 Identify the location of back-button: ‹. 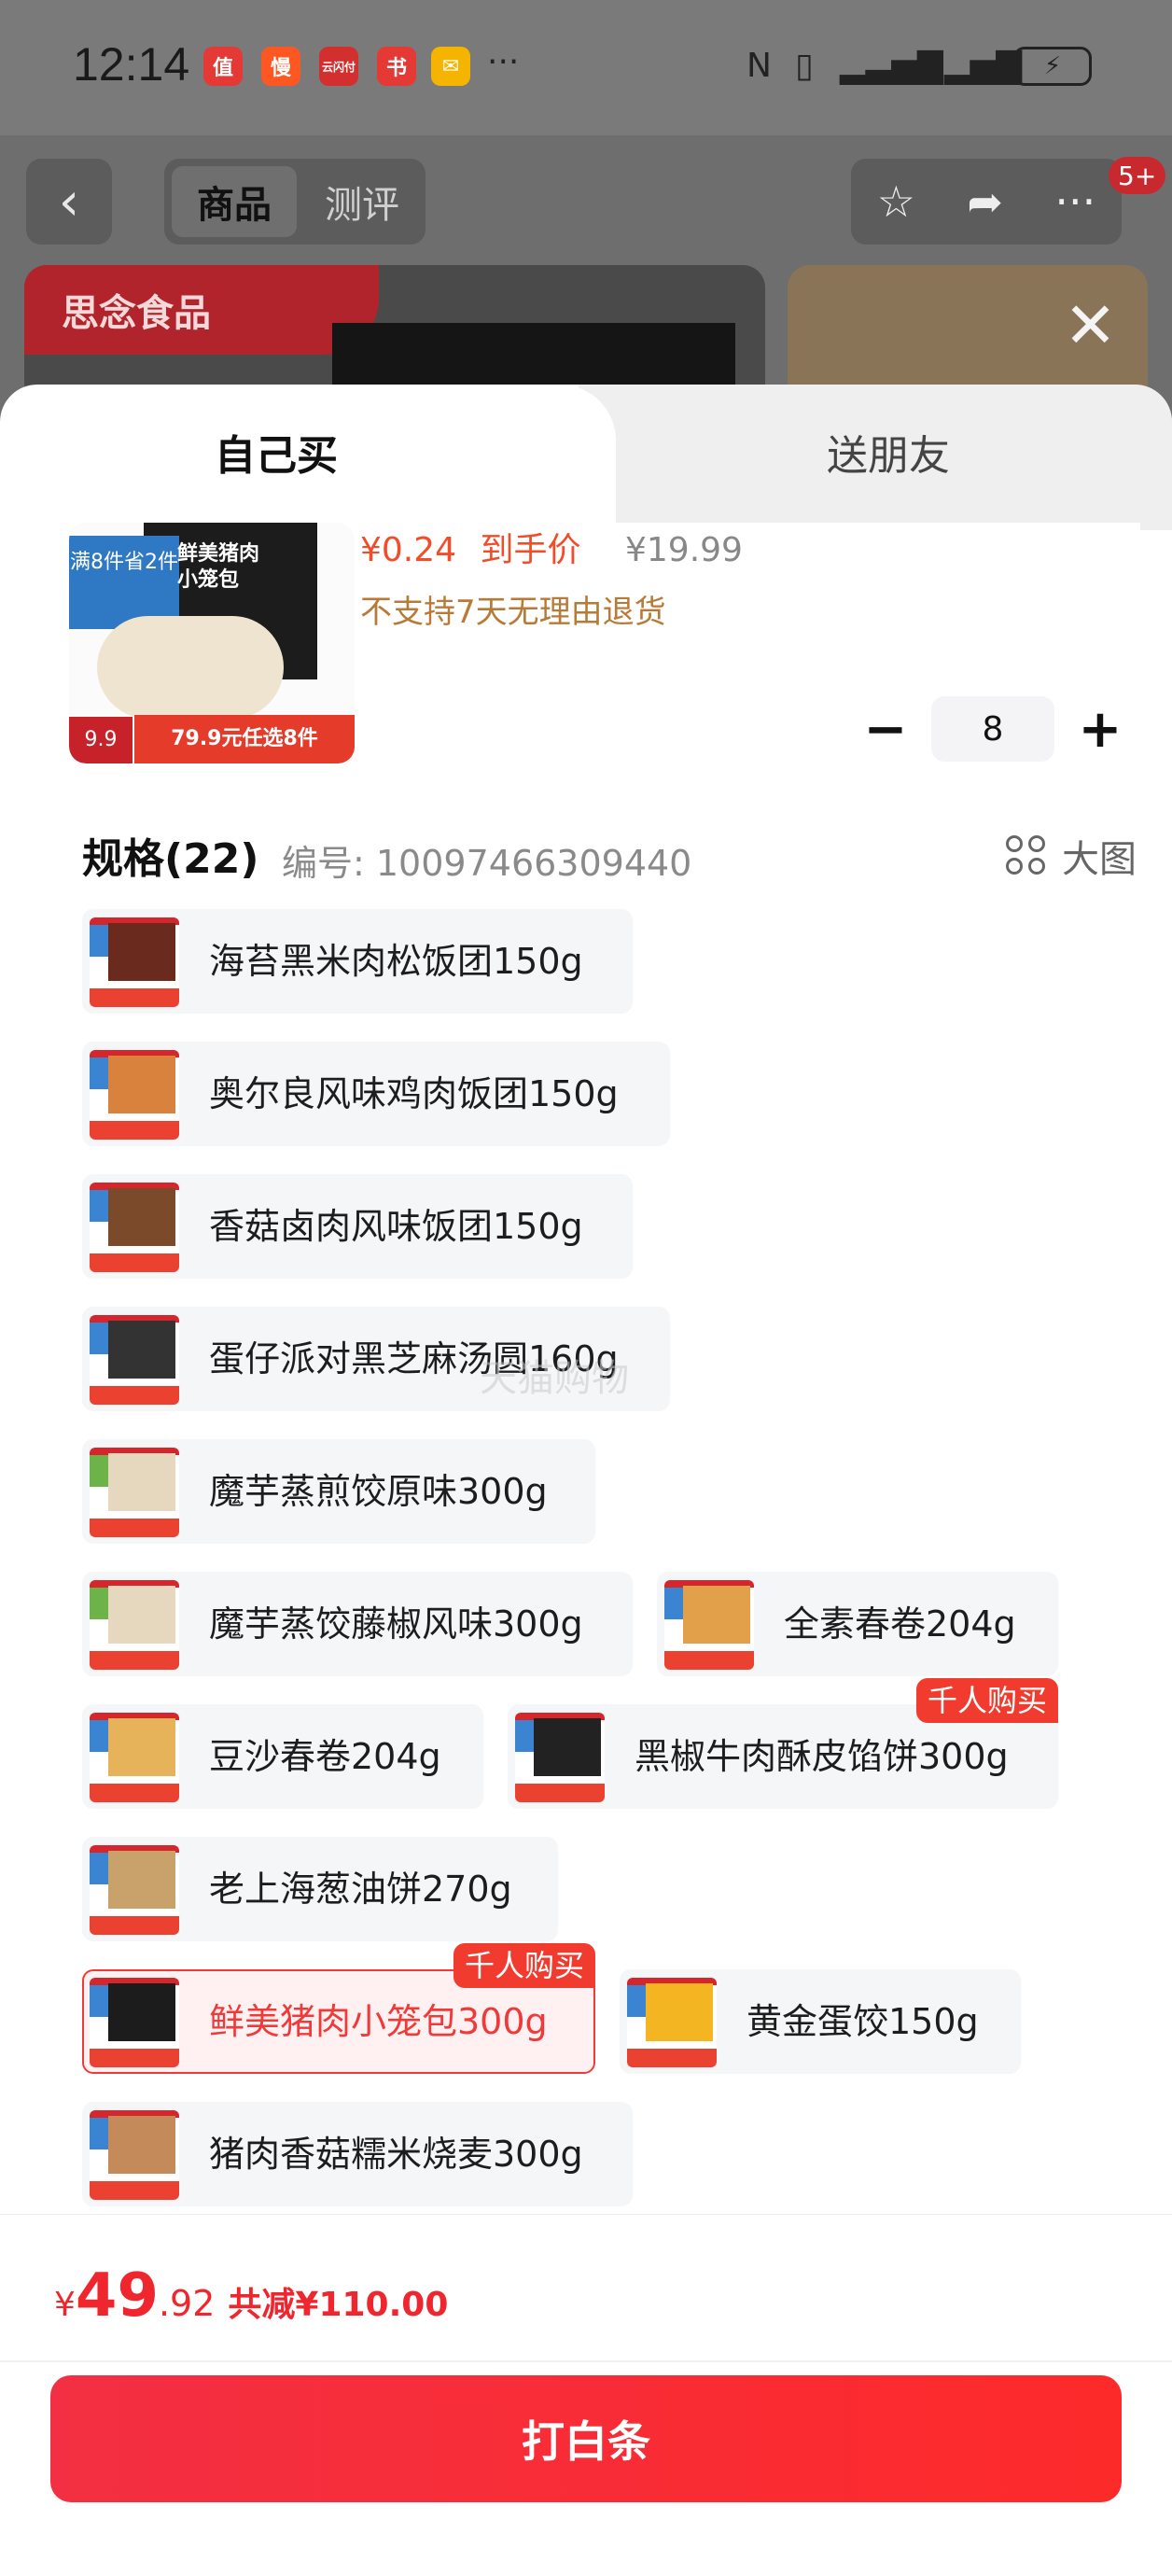
(69, 202).